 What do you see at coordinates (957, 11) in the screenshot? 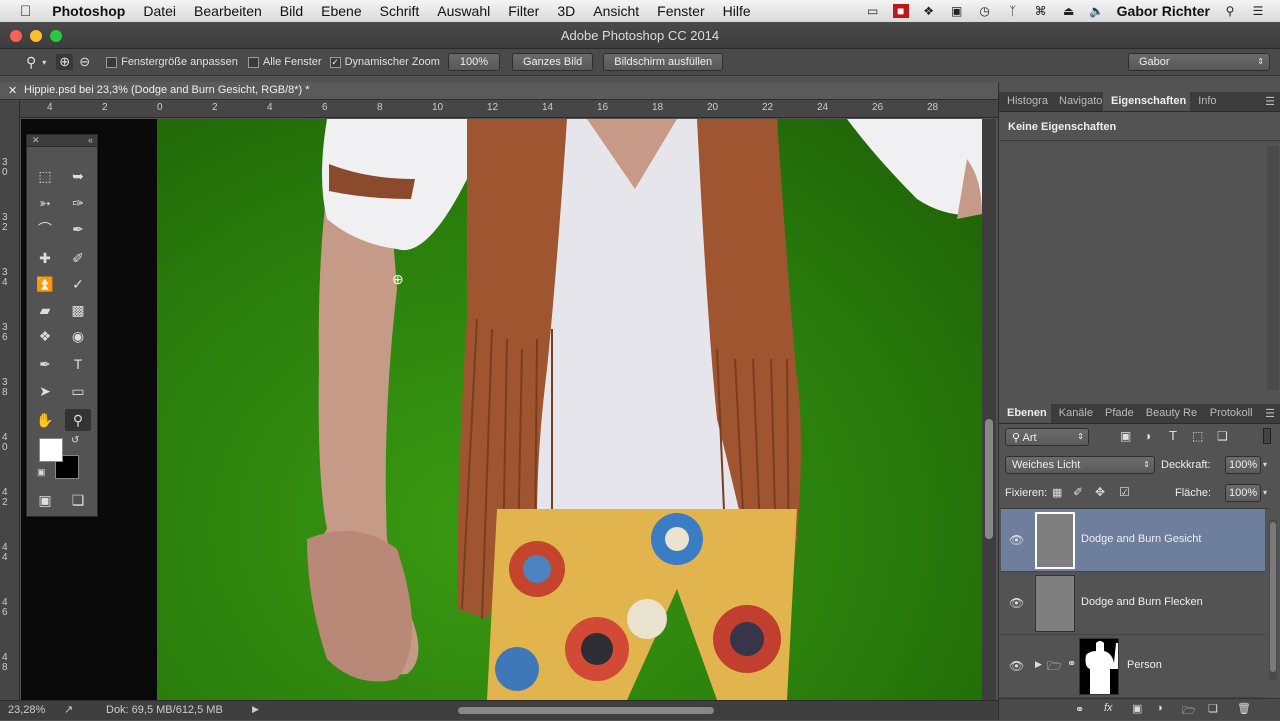
I see `screen-icon: ▣` at bounding box center [957, 11].